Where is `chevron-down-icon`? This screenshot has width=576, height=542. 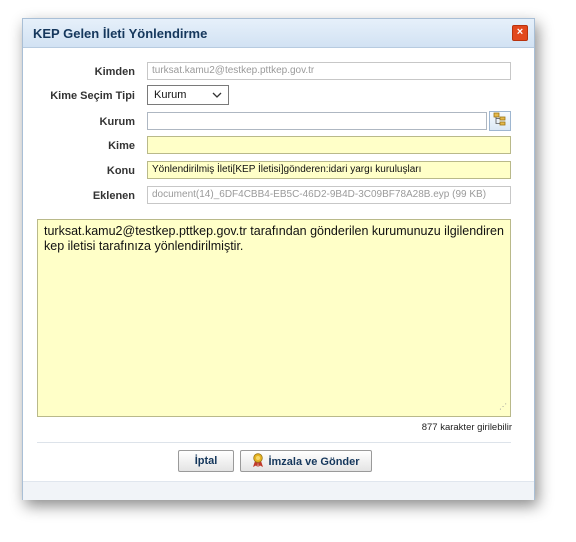
chevron-down-icon is located at coordinates (217, 98).